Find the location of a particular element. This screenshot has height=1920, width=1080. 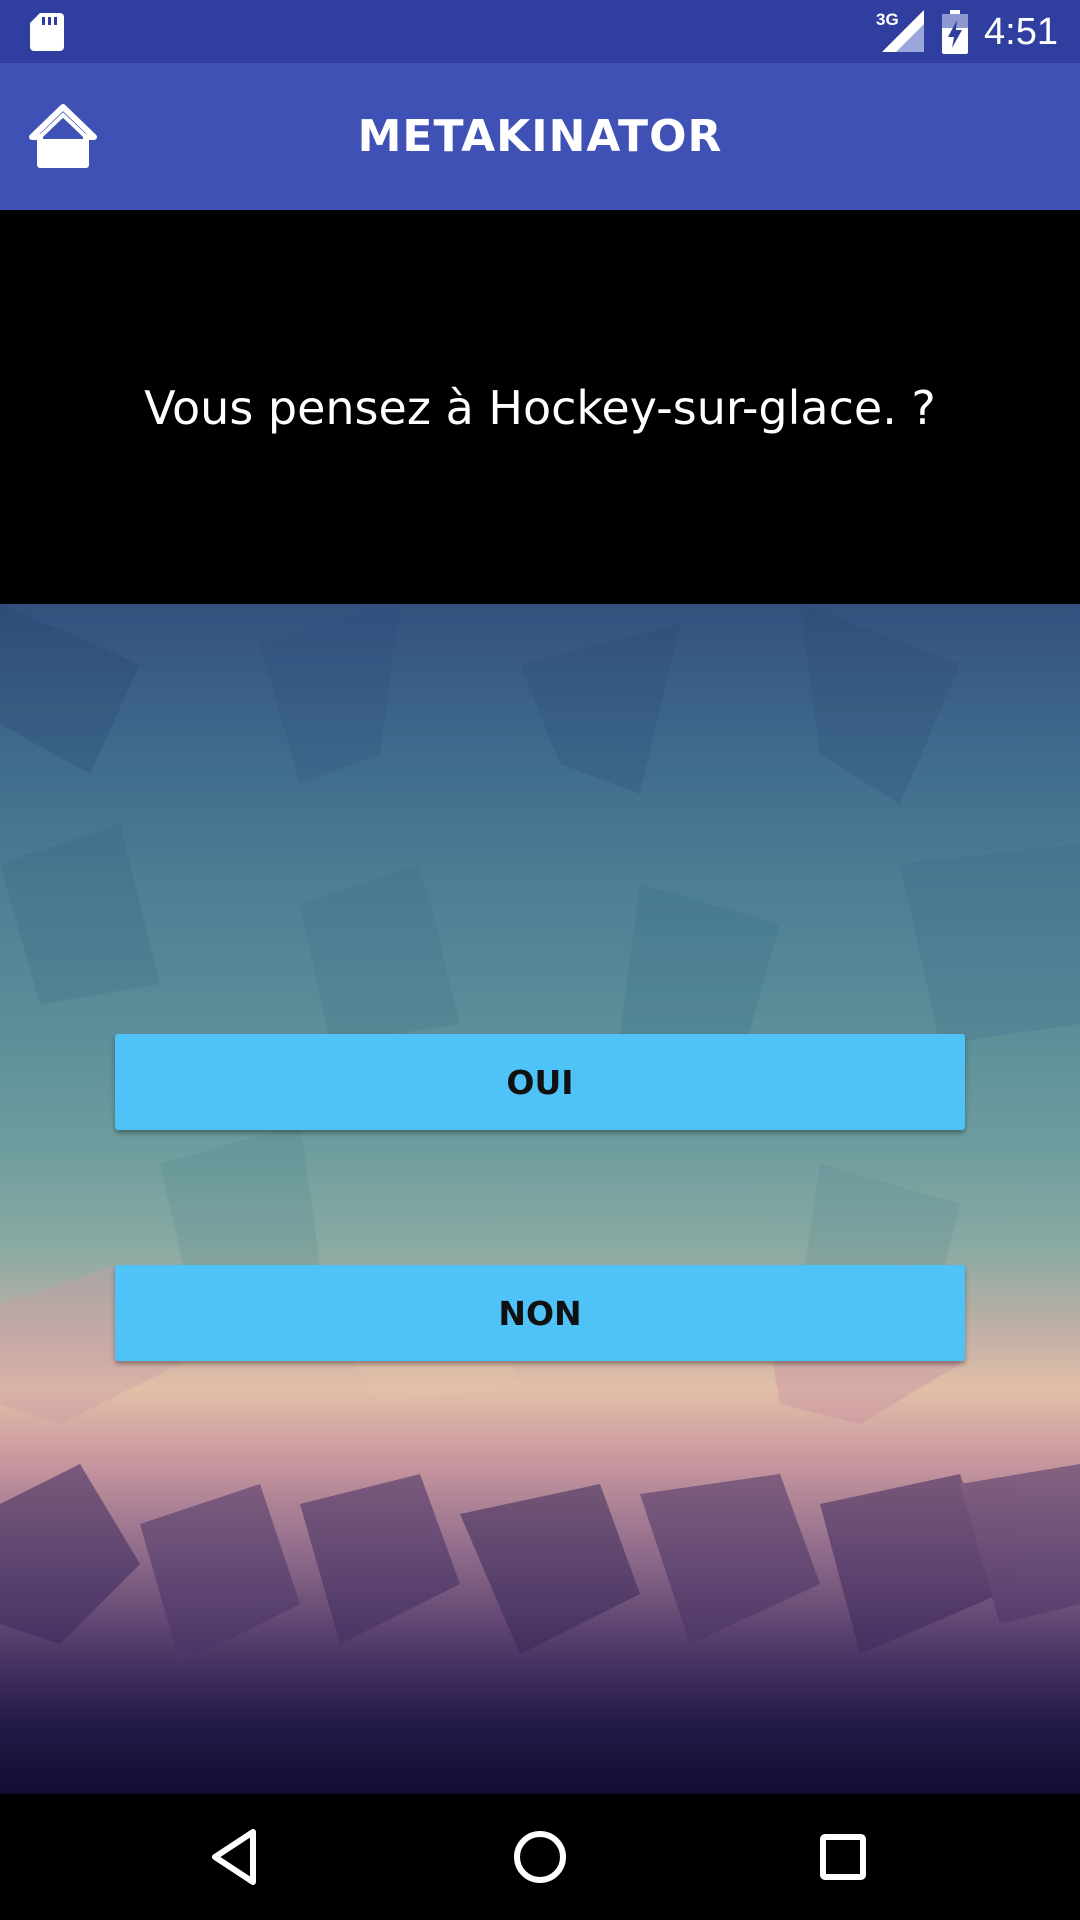

recents-icon is located at coordinates (843, 1857).